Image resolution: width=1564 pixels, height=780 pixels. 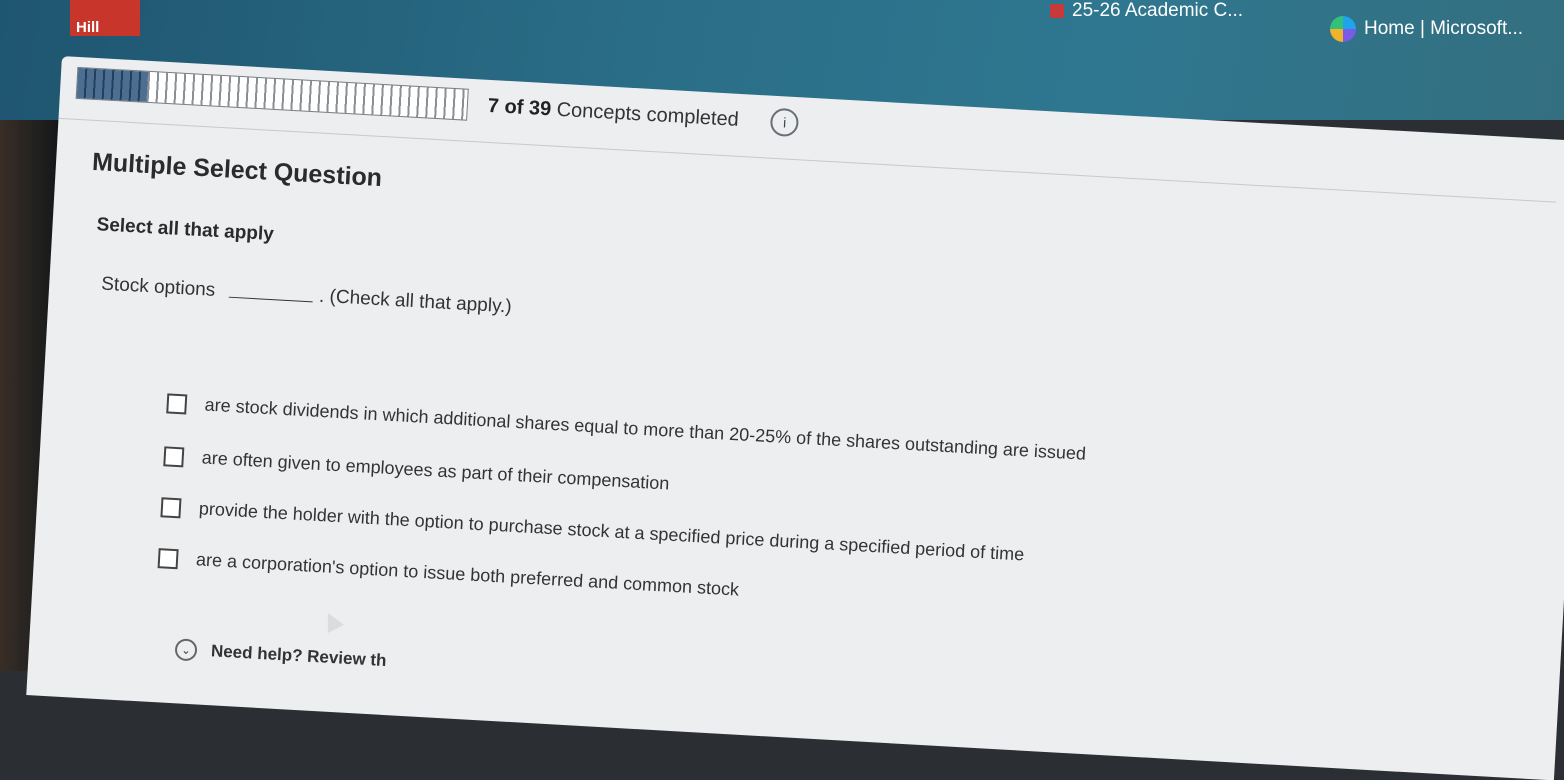 I want to click on microsoft-365-icon, so click(x=1343, y=29).